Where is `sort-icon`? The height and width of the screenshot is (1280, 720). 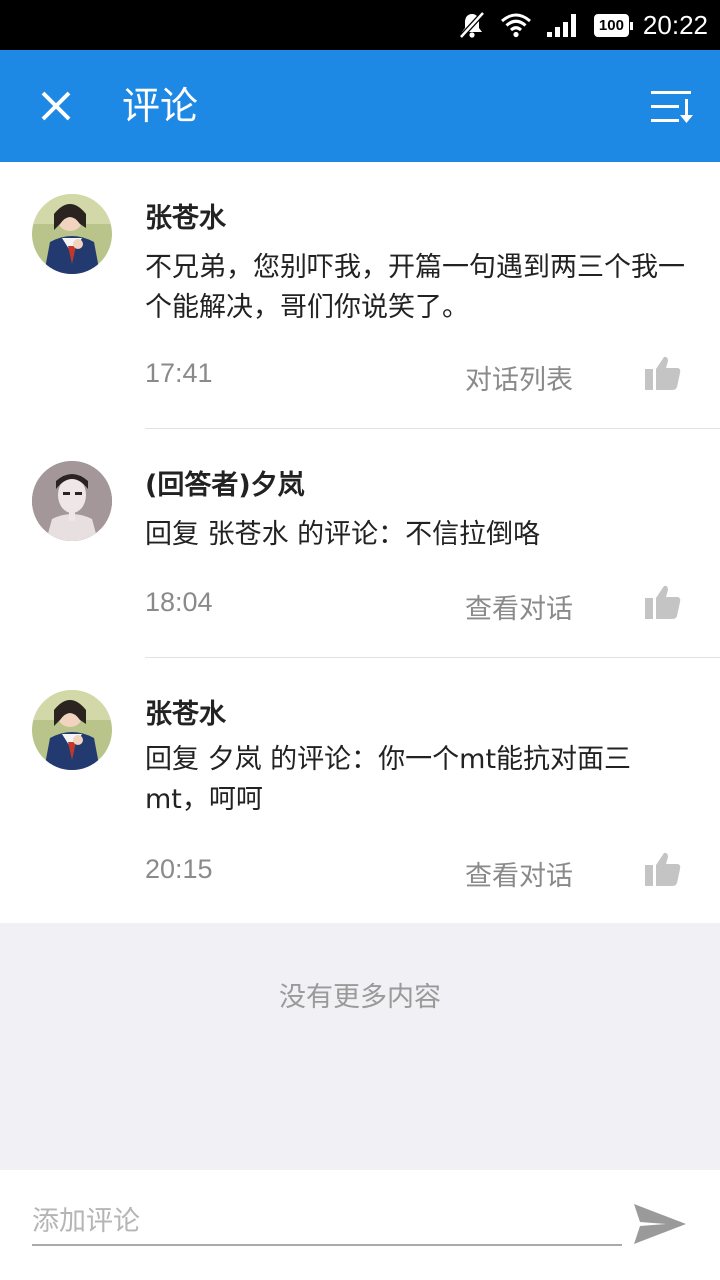
sort-icon is located at coordinates (672, 107).